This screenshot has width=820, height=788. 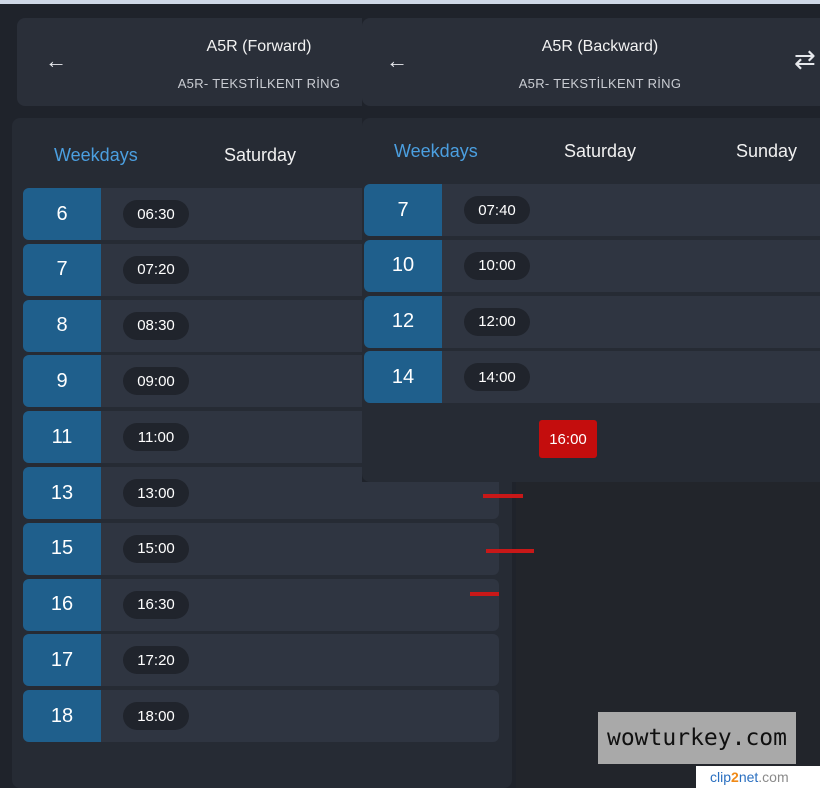 I want to click on schedule-row: 12 12:00, so click(x=592, y=321).